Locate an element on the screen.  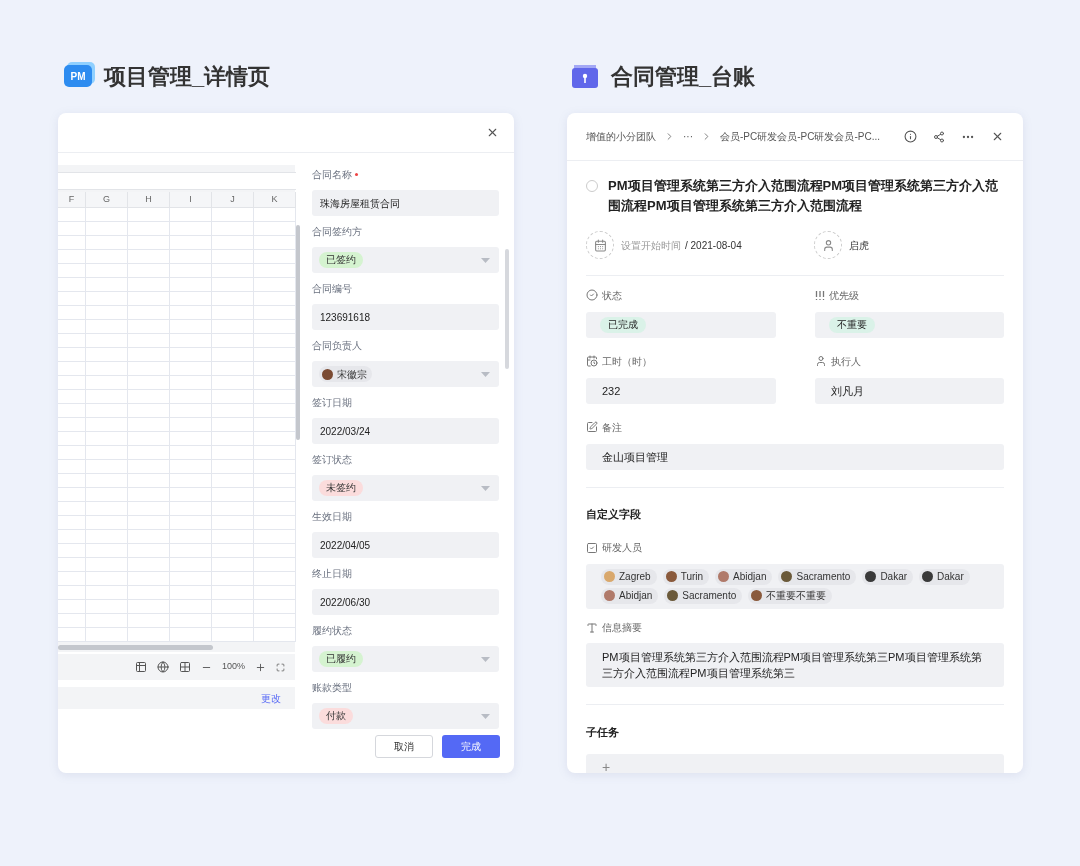
field-label: 信息摘要 is located at coordinates (622, 628).